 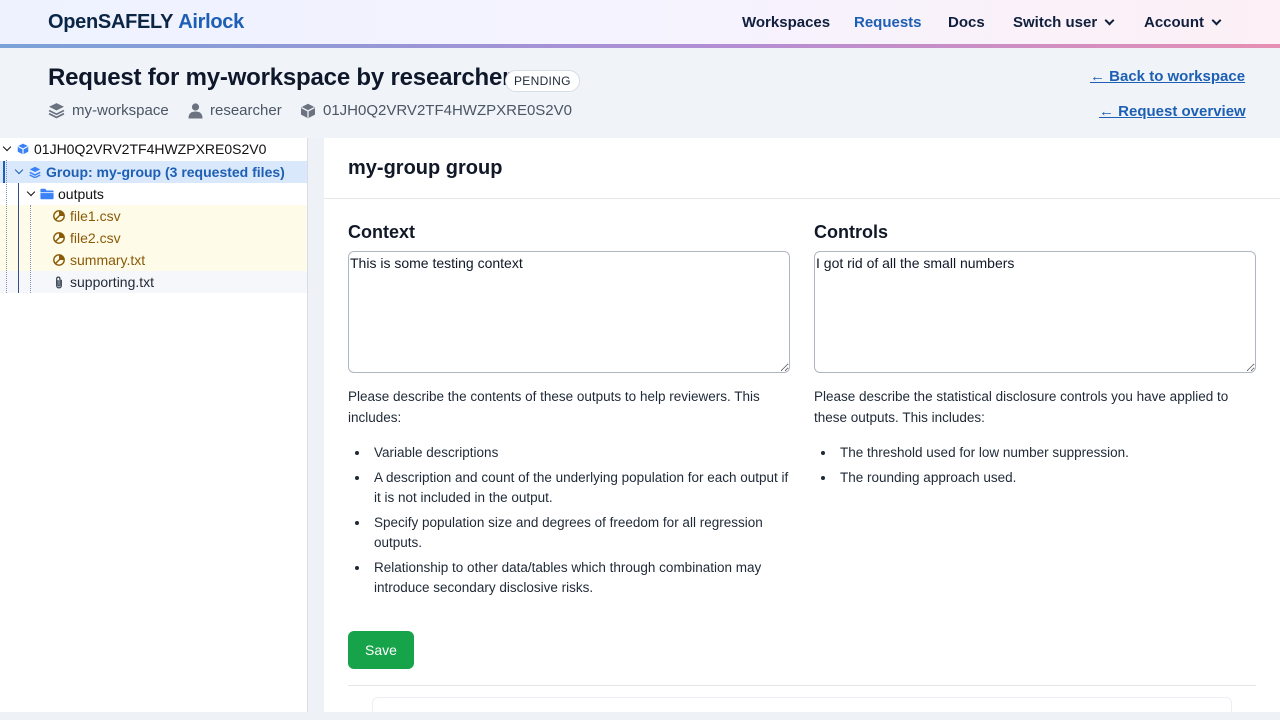 I want to click on list-item: The rounding approach used., so click(x=1035, y=478).